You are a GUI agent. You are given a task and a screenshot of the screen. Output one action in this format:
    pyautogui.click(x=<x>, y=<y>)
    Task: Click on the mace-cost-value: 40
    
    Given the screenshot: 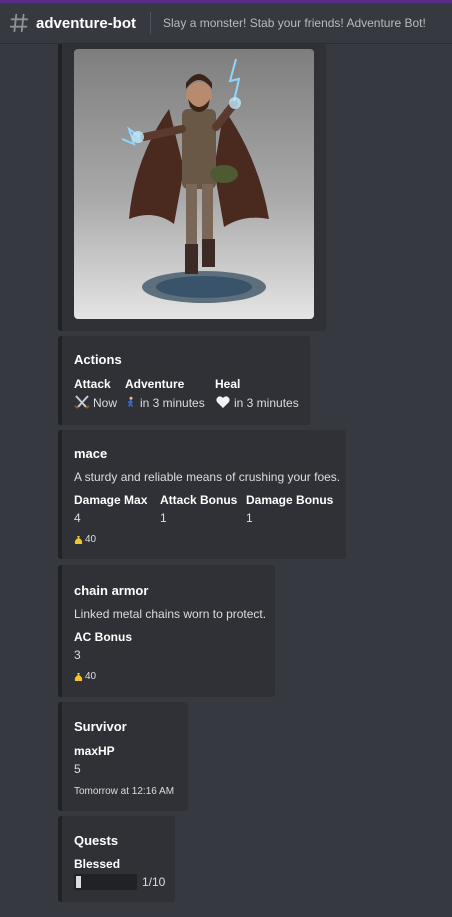 What is the action you would take?
    pyautogui.click(x=91, y=539)
    